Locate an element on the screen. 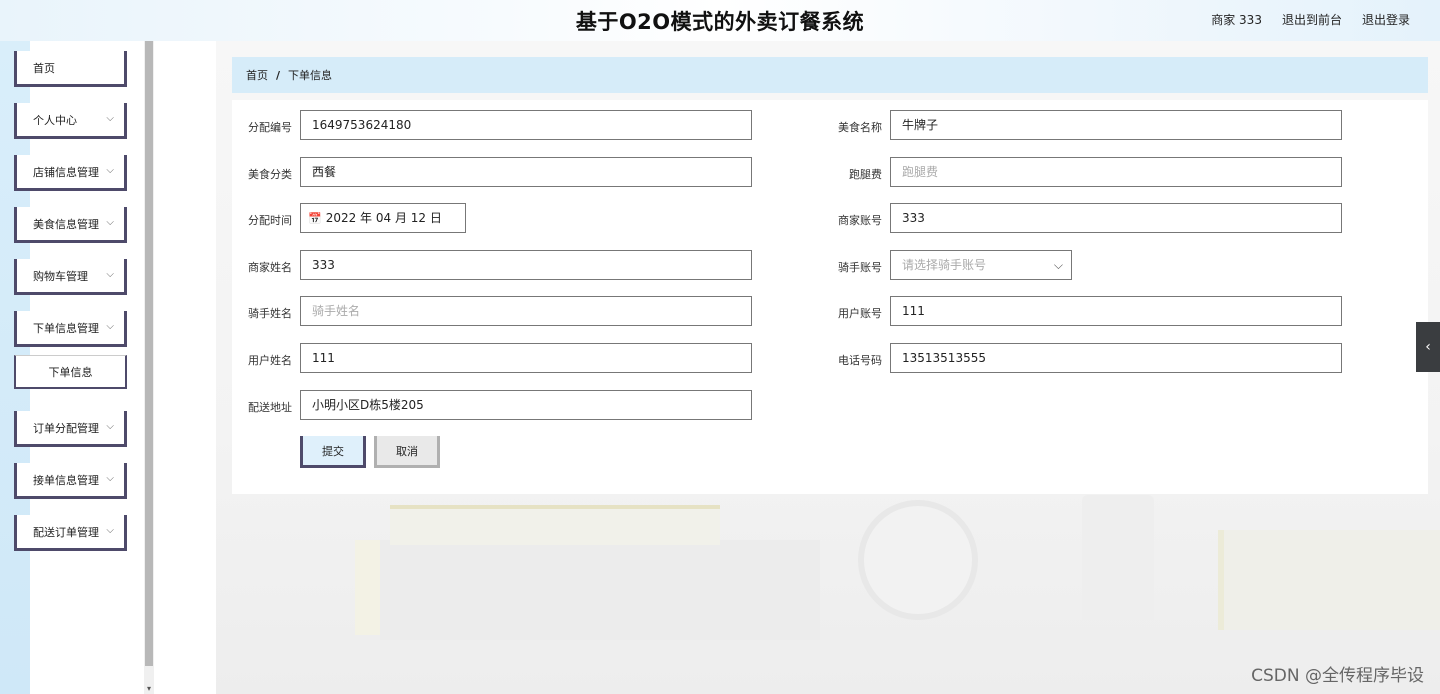  rider-name-input: 骑手姓名 is located at coordinates (526, 311).